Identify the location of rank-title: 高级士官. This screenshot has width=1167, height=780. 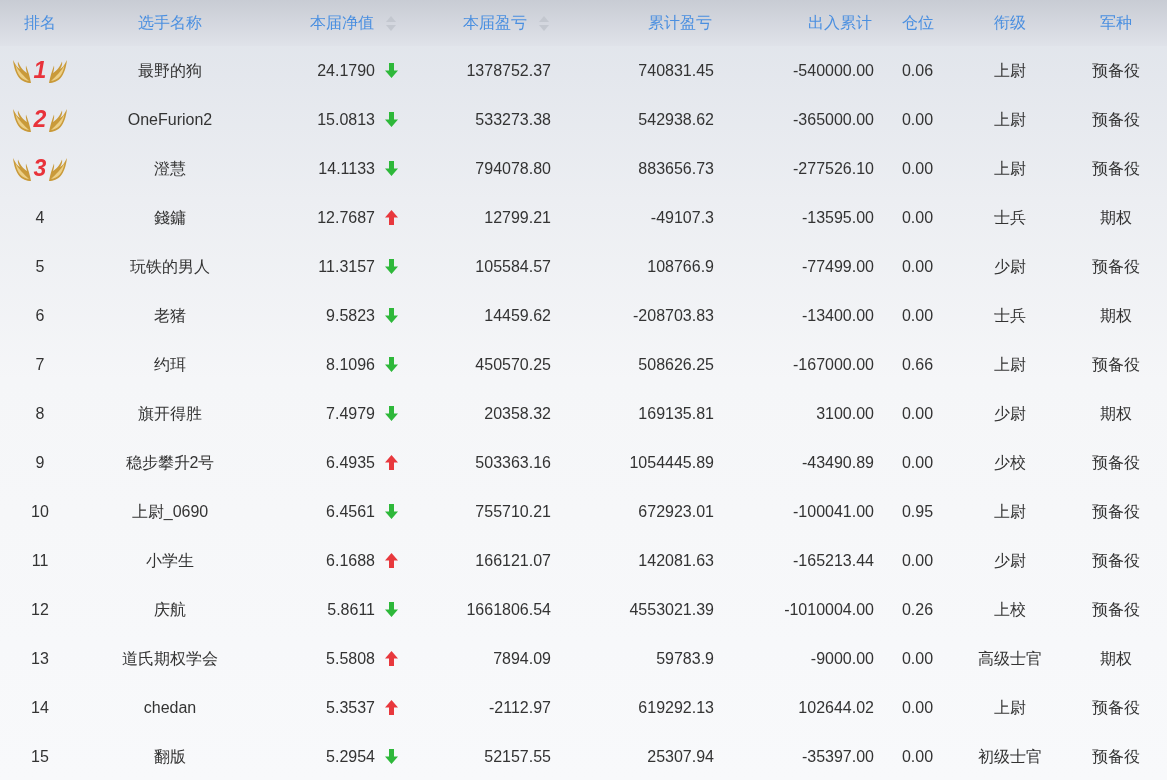
(1010, 658).